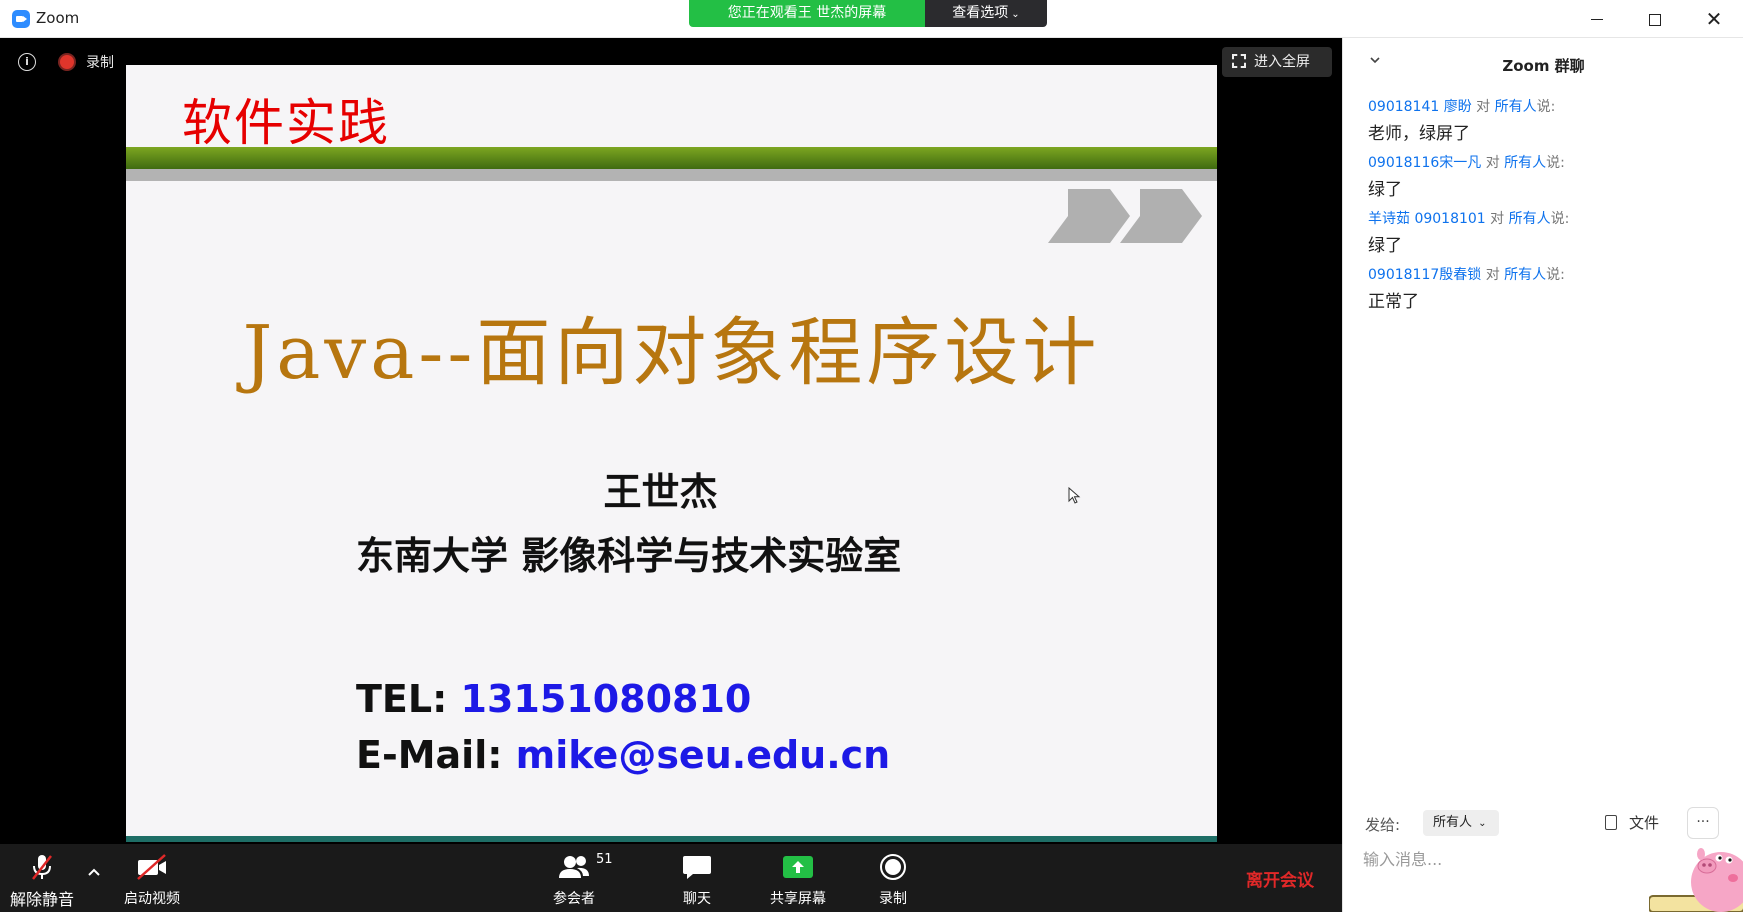 This screenshot has width=1743, height=912. Describe the element at coordinates (671, 175) in the screenshot. I see `slide-grey-band` at that location.